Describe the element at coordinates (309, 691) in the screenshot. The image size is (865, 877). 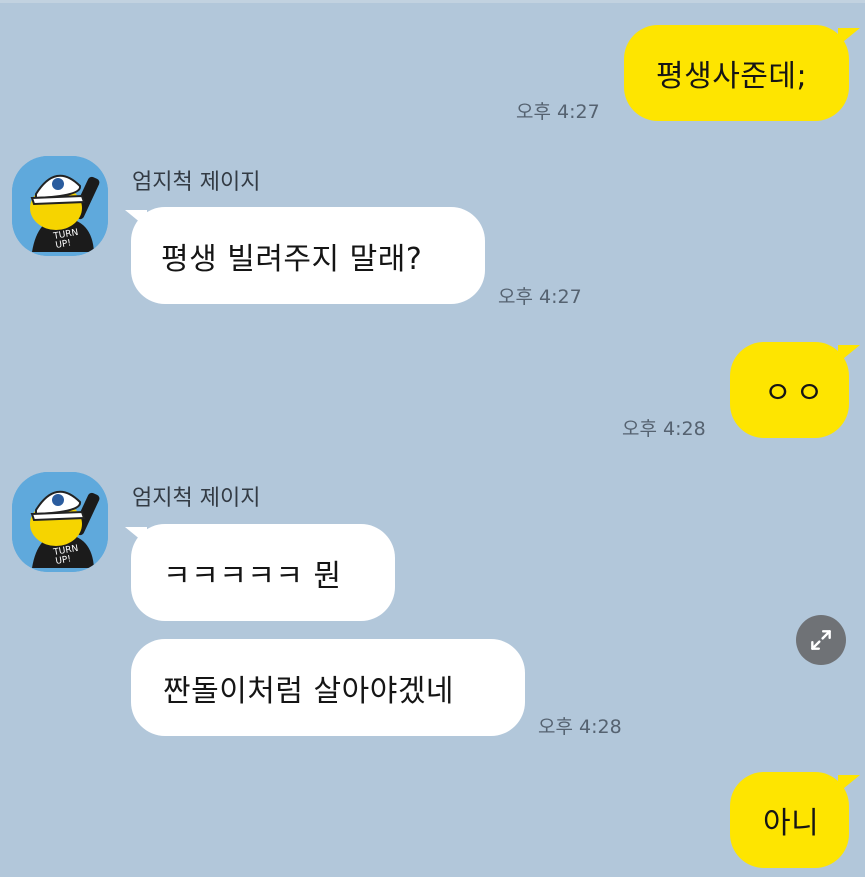
I see `message-text: 짠돌이처럼 살아야겠네` at that location.